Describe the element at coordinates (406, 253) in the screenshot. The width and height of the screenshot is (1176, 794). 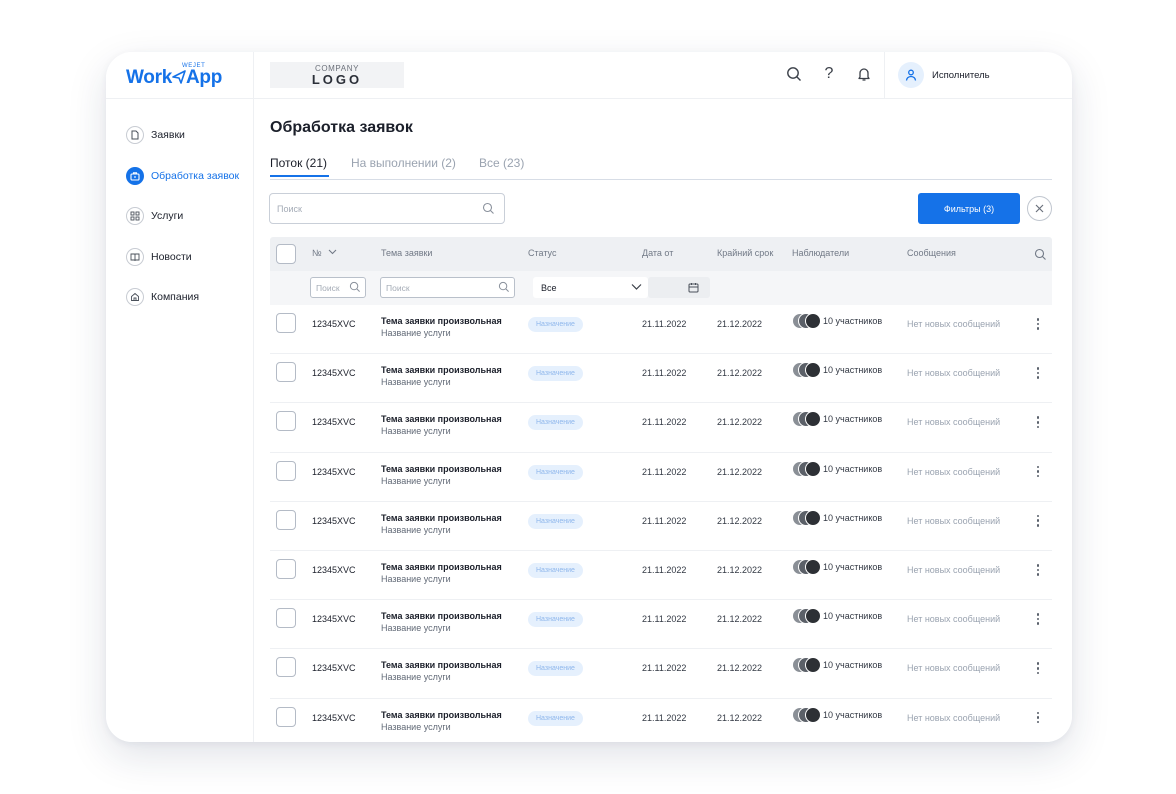
I see `column-header-topic: Тема заявки` at that location.